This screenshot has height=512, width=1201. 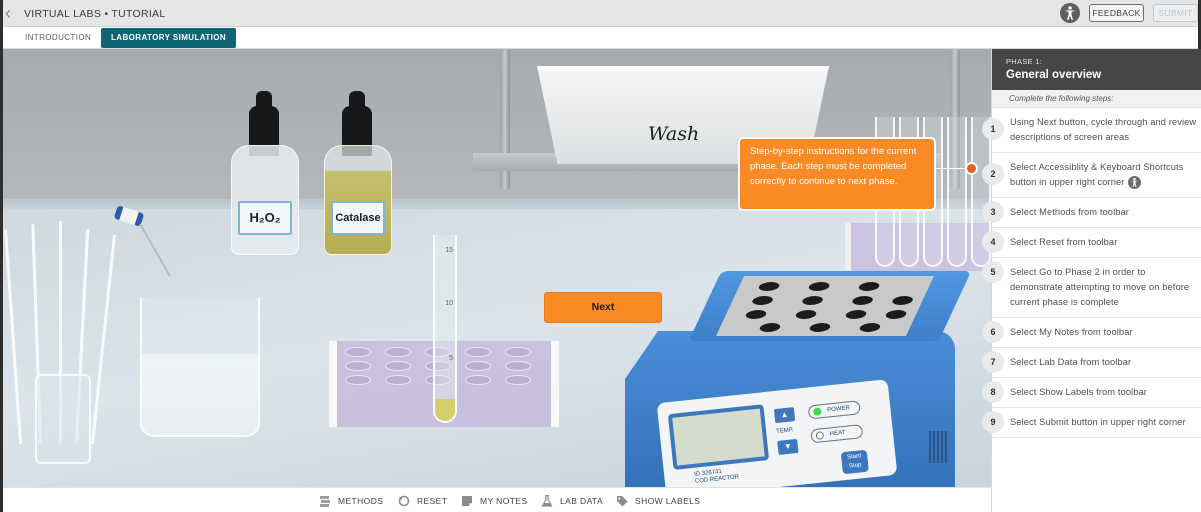 I want to click on step-number: 7, so click(x=993, y=362).